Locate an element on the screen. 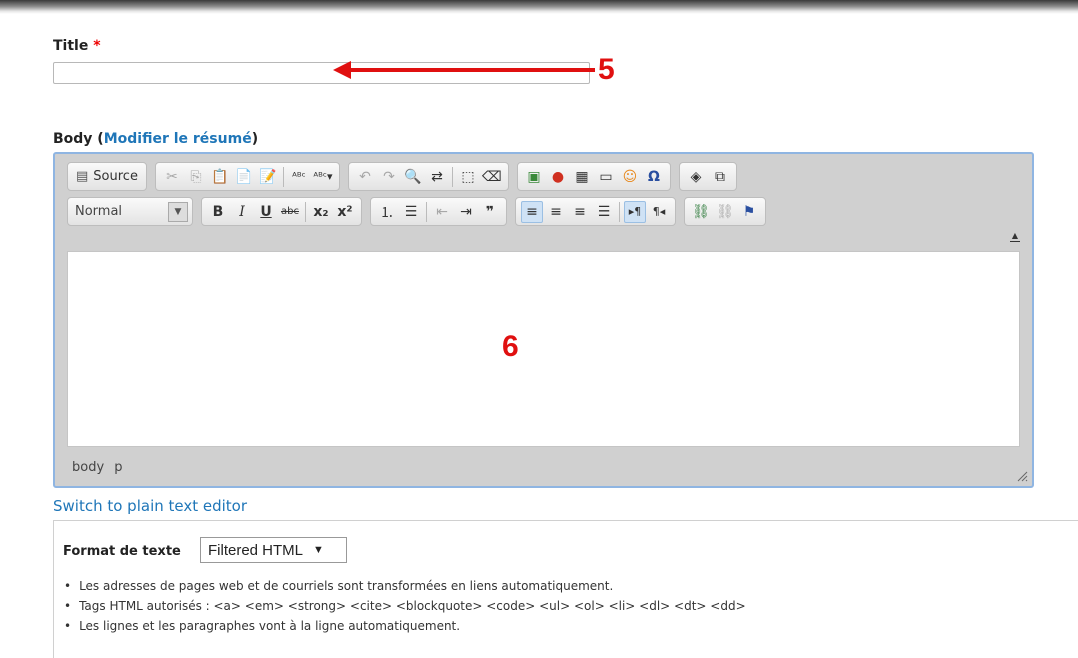  body-label-suffix: ) is located at coordinates (255, 139).